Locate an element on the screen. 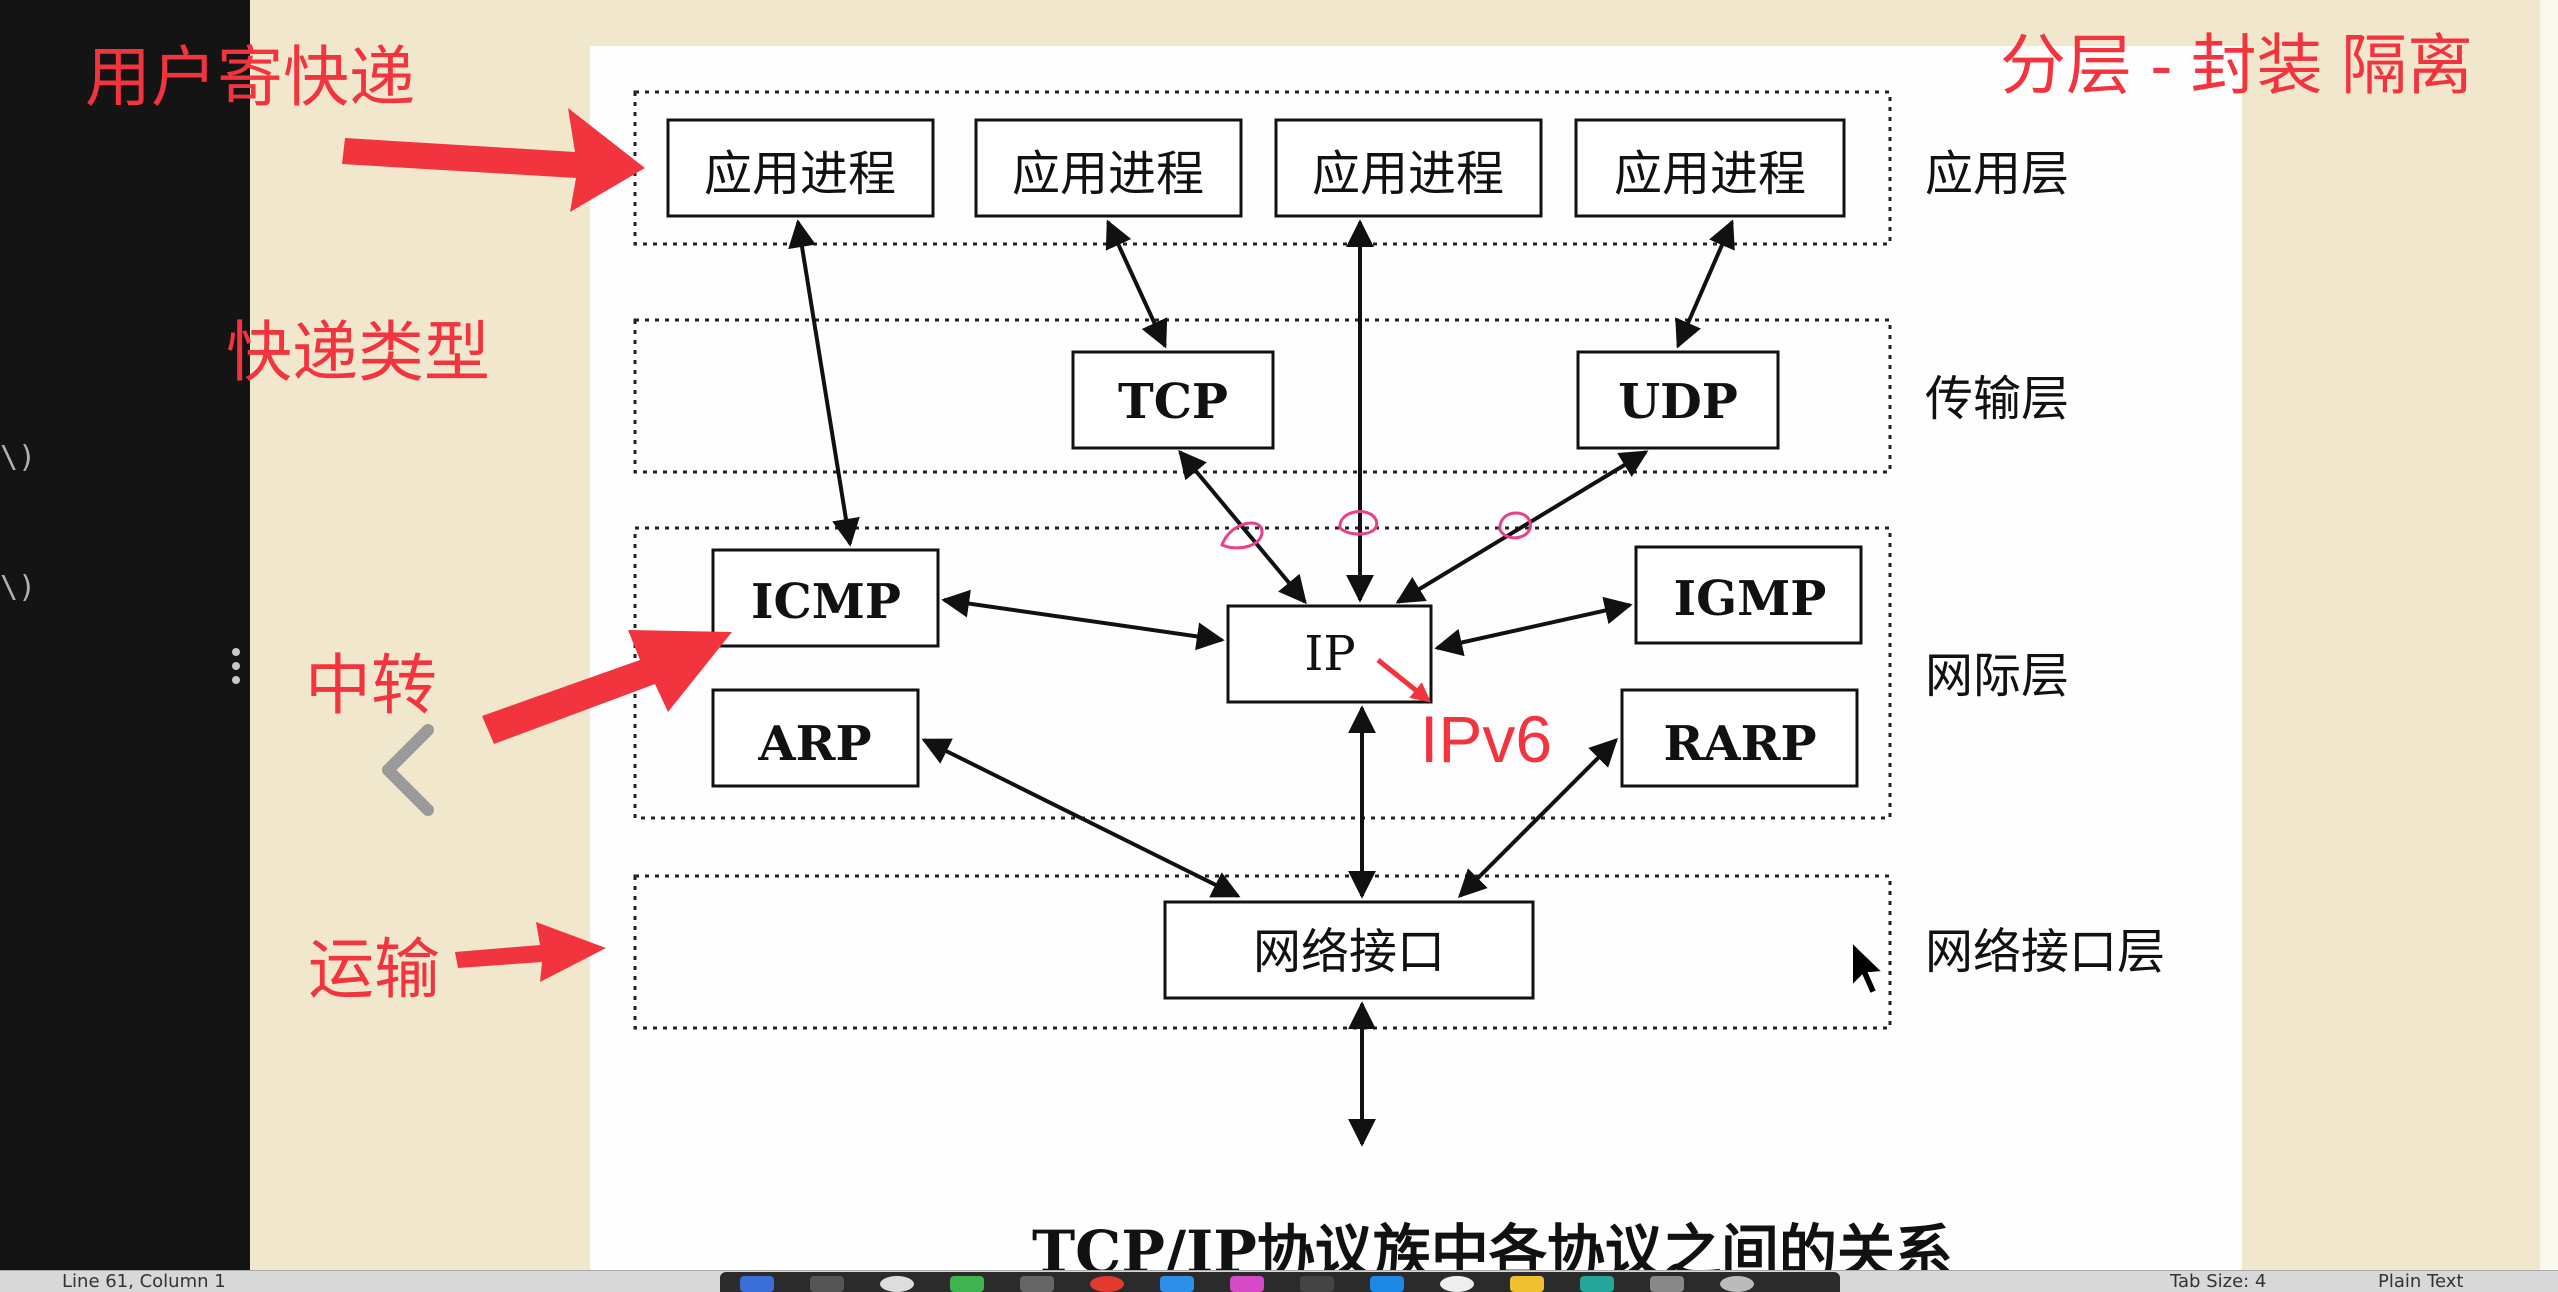  svg-text: TCP is located at coordinates (1173, 402).